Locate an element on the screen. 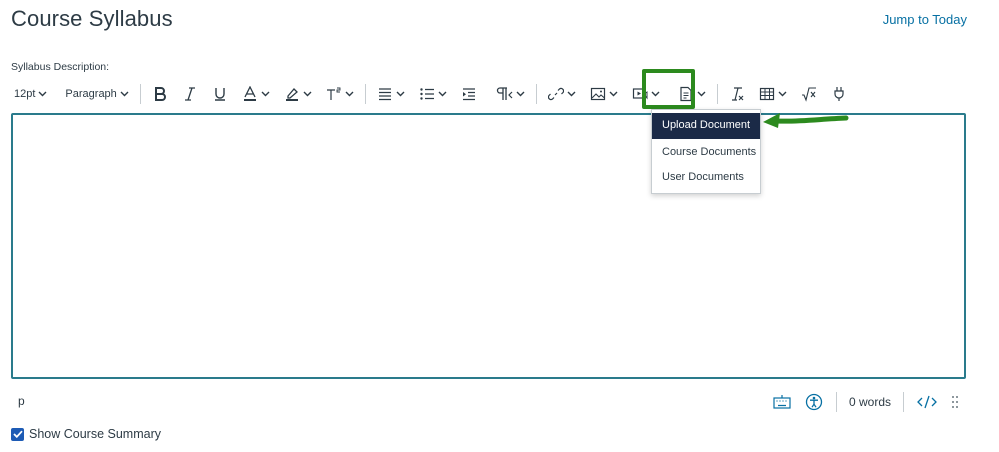 This screenshot has height=452, width=999. table-button is located at coordinates (773, 94).